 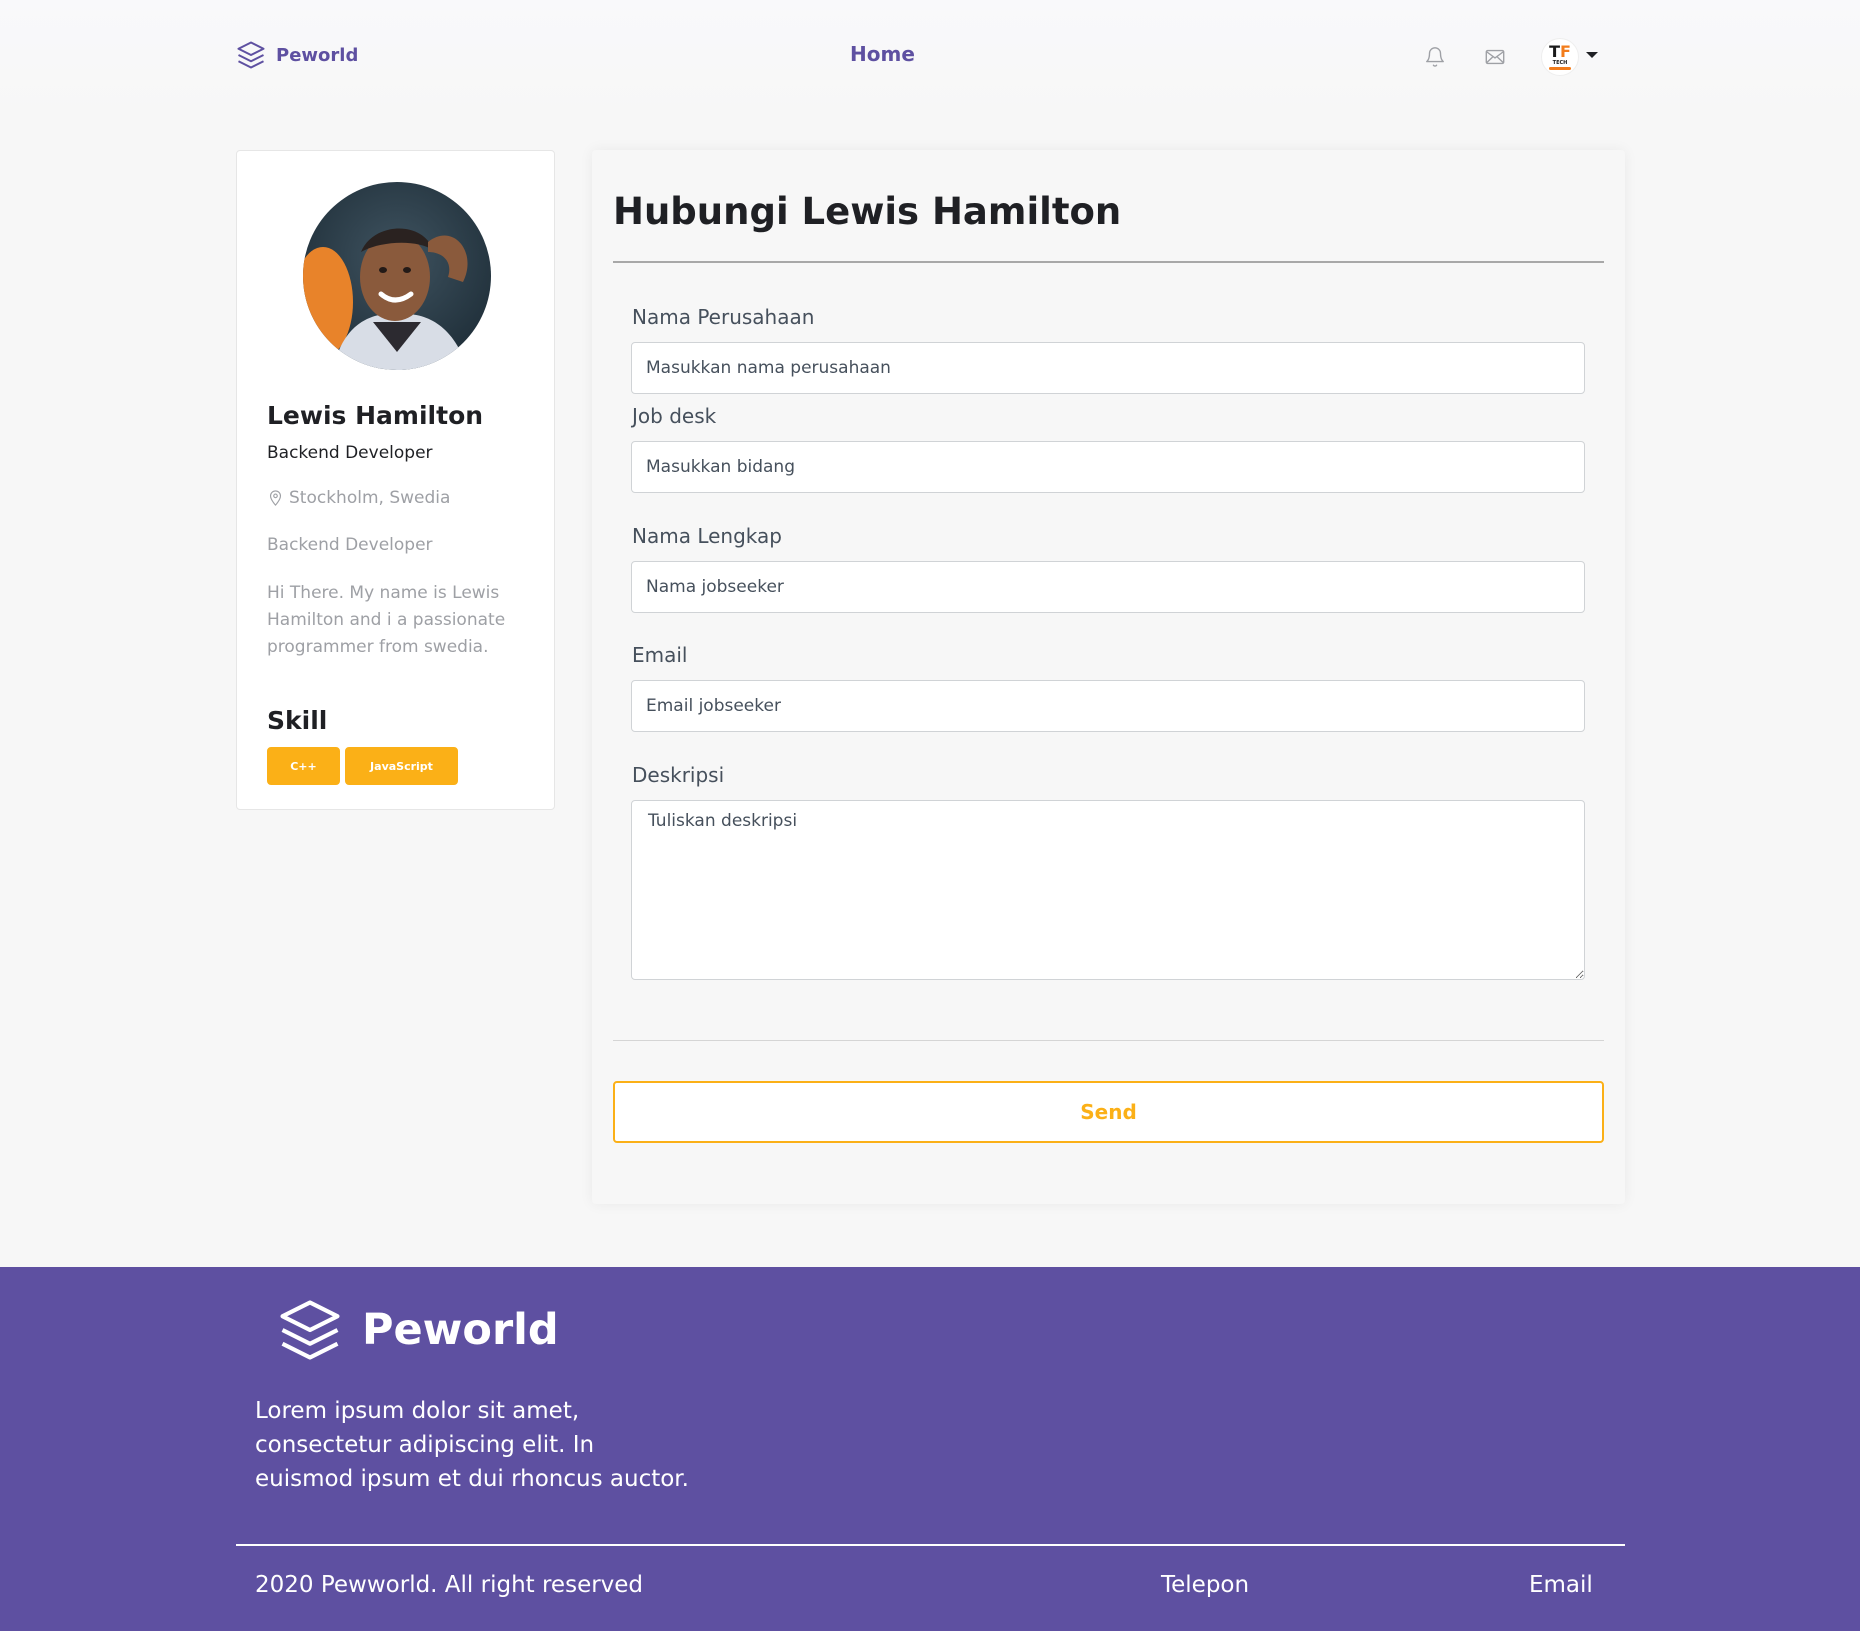 What do you see at coordinates (460, 1330) in the screenshot?
I see `footer-brand-name: Peworld` at bounding box center [460, 1330].